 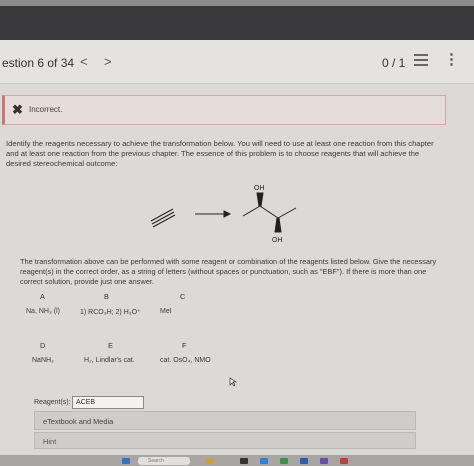 What do you see at coordinates (43, 345) in the screenshot?
I see `reagent-letter-d: D` at bounding box center [43, 345].